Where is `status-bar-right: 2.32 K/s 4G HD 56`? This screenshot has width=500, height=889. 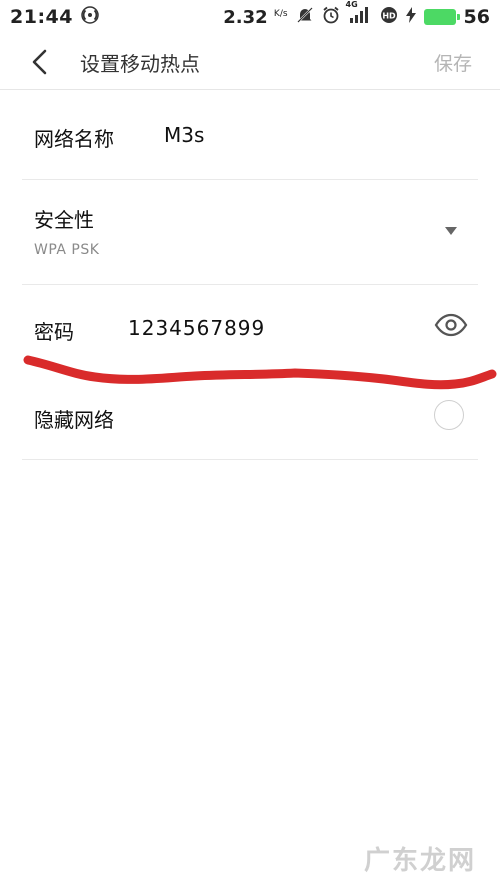 status-bar-right: 2.32 K/s 4G HD 56 is located at coordinates (356, 14).